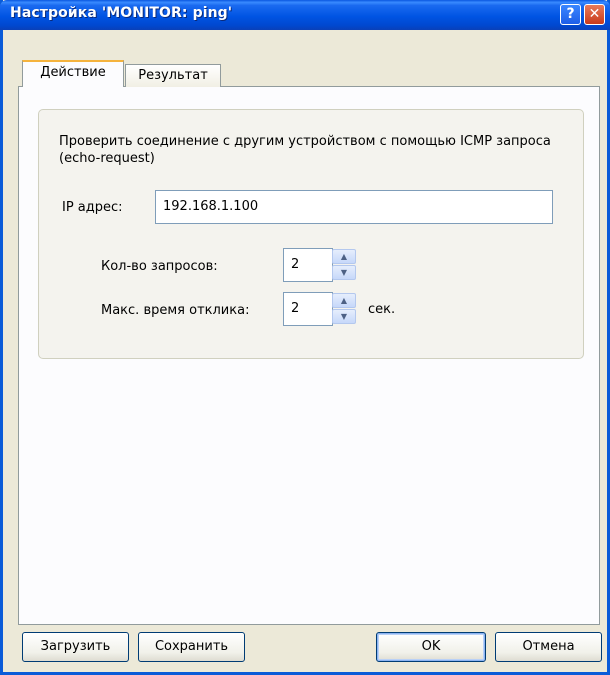 The height and width of the screenshot is (675, 610). What do you see at coordinates (121, 13) in the screenshot?
I see `window-title: Настройка 'MONITOR: ping'` at bounding box center [121, 13].